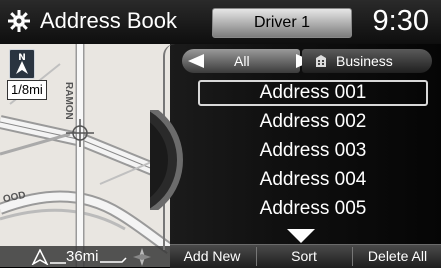  Describe the element at coordinates (364, 61) in the screenshot. I see `tab-business-label: Business` at that location.